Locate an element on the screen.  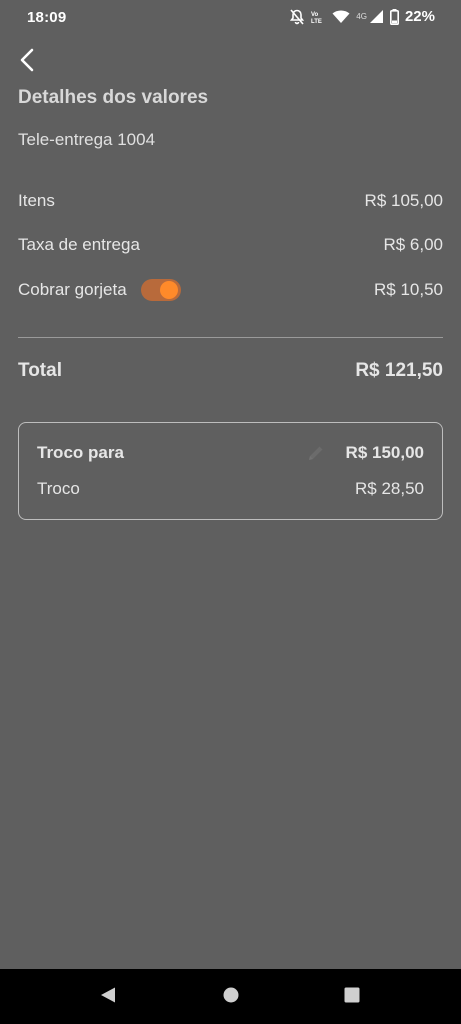
volte-icon: Vo LTE is located at coordinates (318, 17).